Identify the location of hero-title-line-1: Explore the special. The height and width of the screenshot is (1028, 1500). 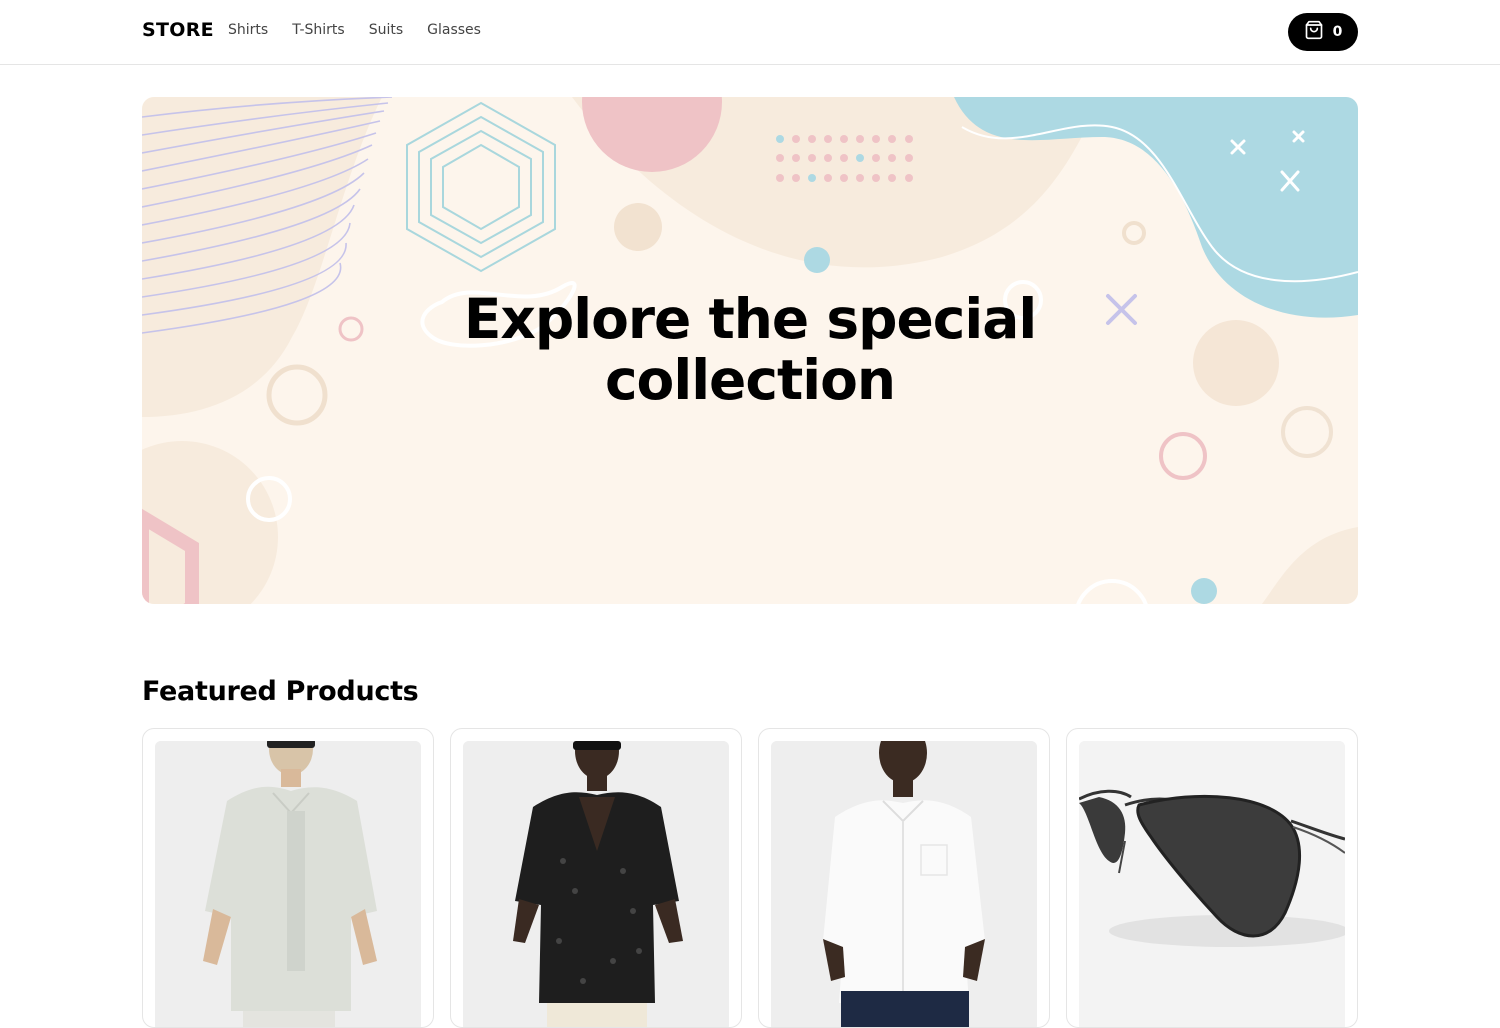
(750, 319).